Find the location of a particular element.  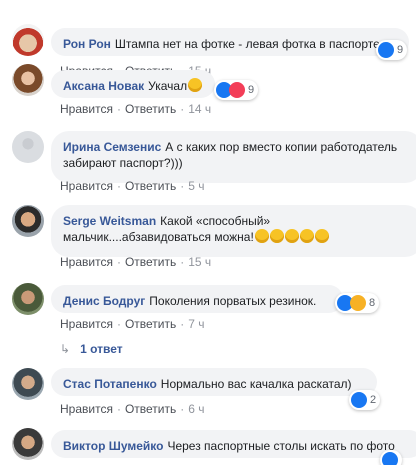

comment-time: 5 ч is located at coordinates (196, 186).